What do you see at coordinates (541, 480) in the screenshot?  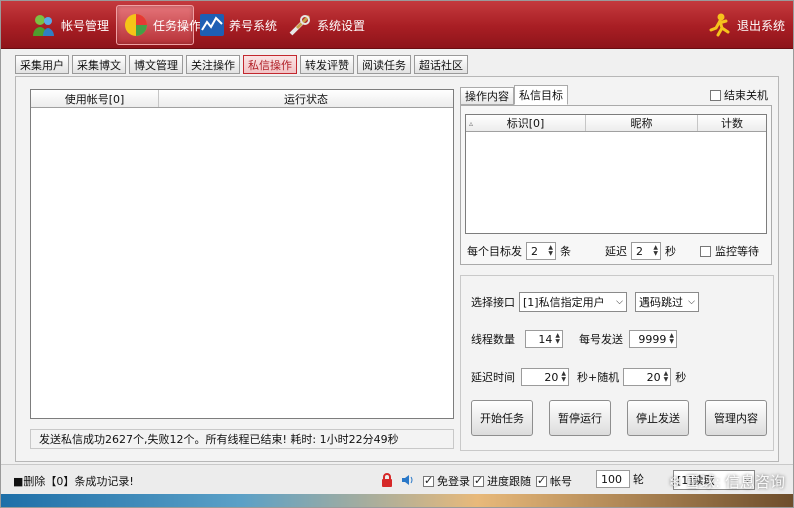 I see `account-checkbox` at bounding box center [541, 480].